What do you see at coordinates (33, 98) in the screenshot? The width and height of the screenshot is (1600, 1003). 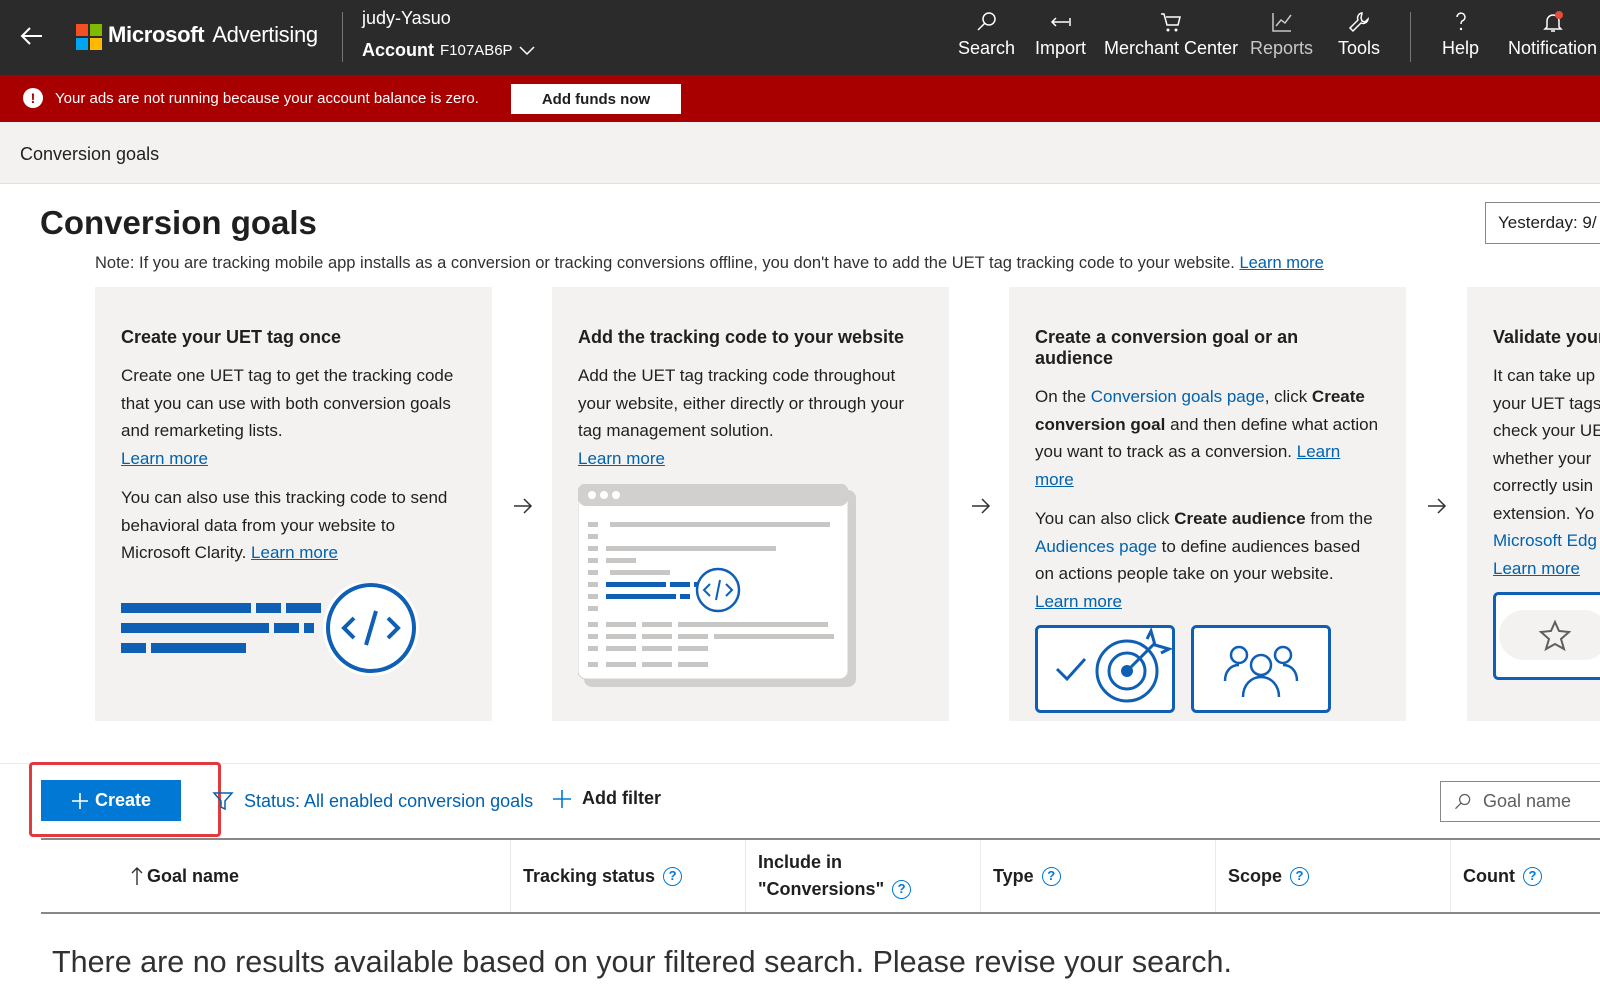 I see `alert-icon: !` at bounding box center [33, 98].